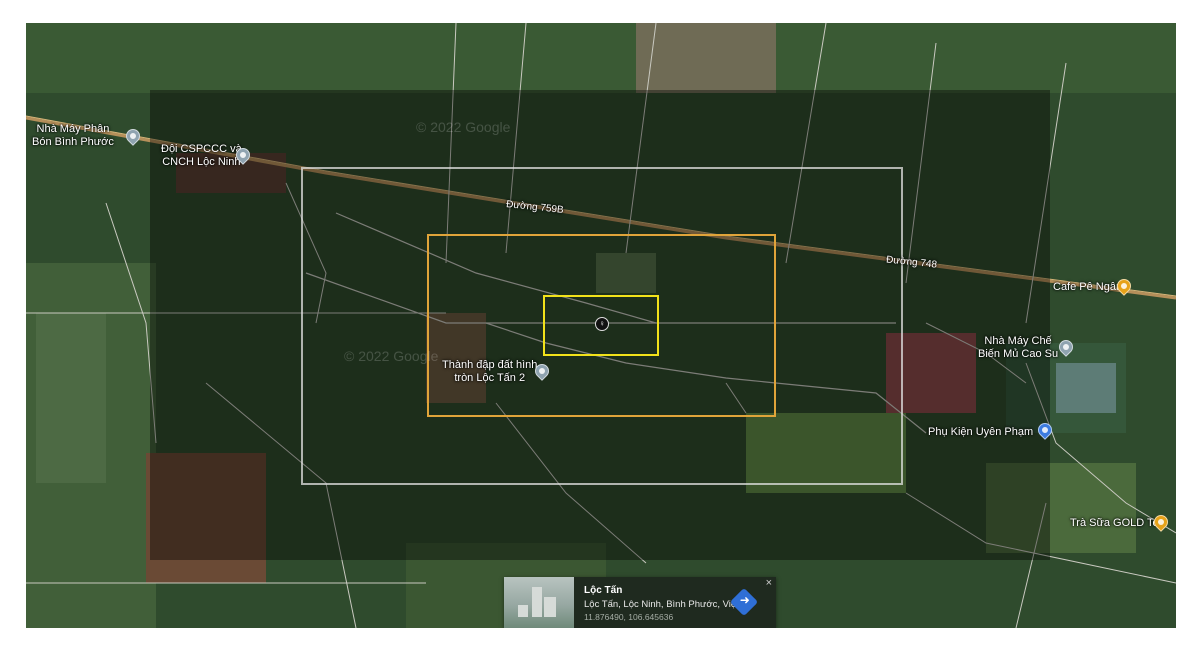 Image resolution: width=1200 pixels, height=652 pixels. Describe the element at coordinates (629, 617) in the screenshot. I see `place-coordinates: 11.876490, 106.645636` at that location.